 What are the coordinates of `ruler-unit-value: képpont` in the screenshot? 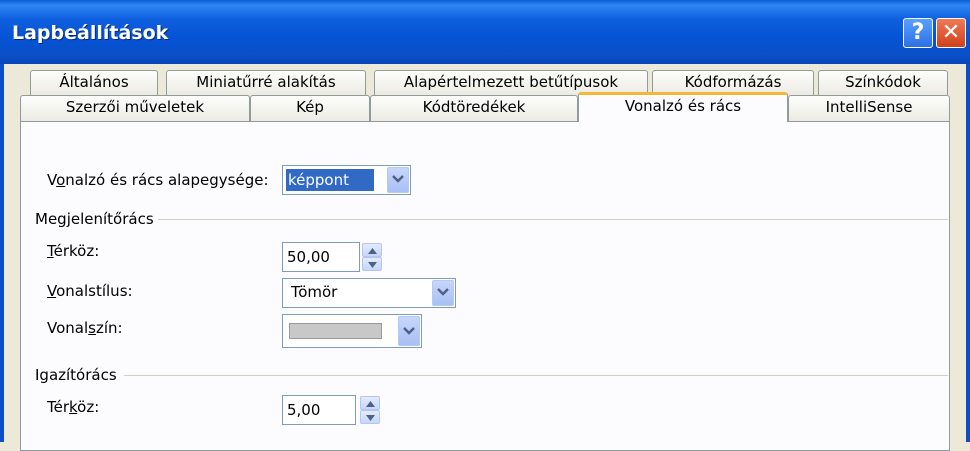 It's located at (330, 180).